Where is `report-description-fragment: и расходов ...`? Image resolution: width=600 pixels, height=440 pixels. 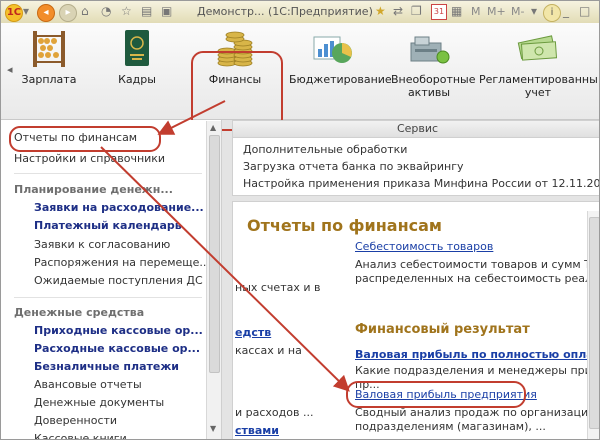 report-description-fragment: и расходов ... is located at coordinates (274, 412).